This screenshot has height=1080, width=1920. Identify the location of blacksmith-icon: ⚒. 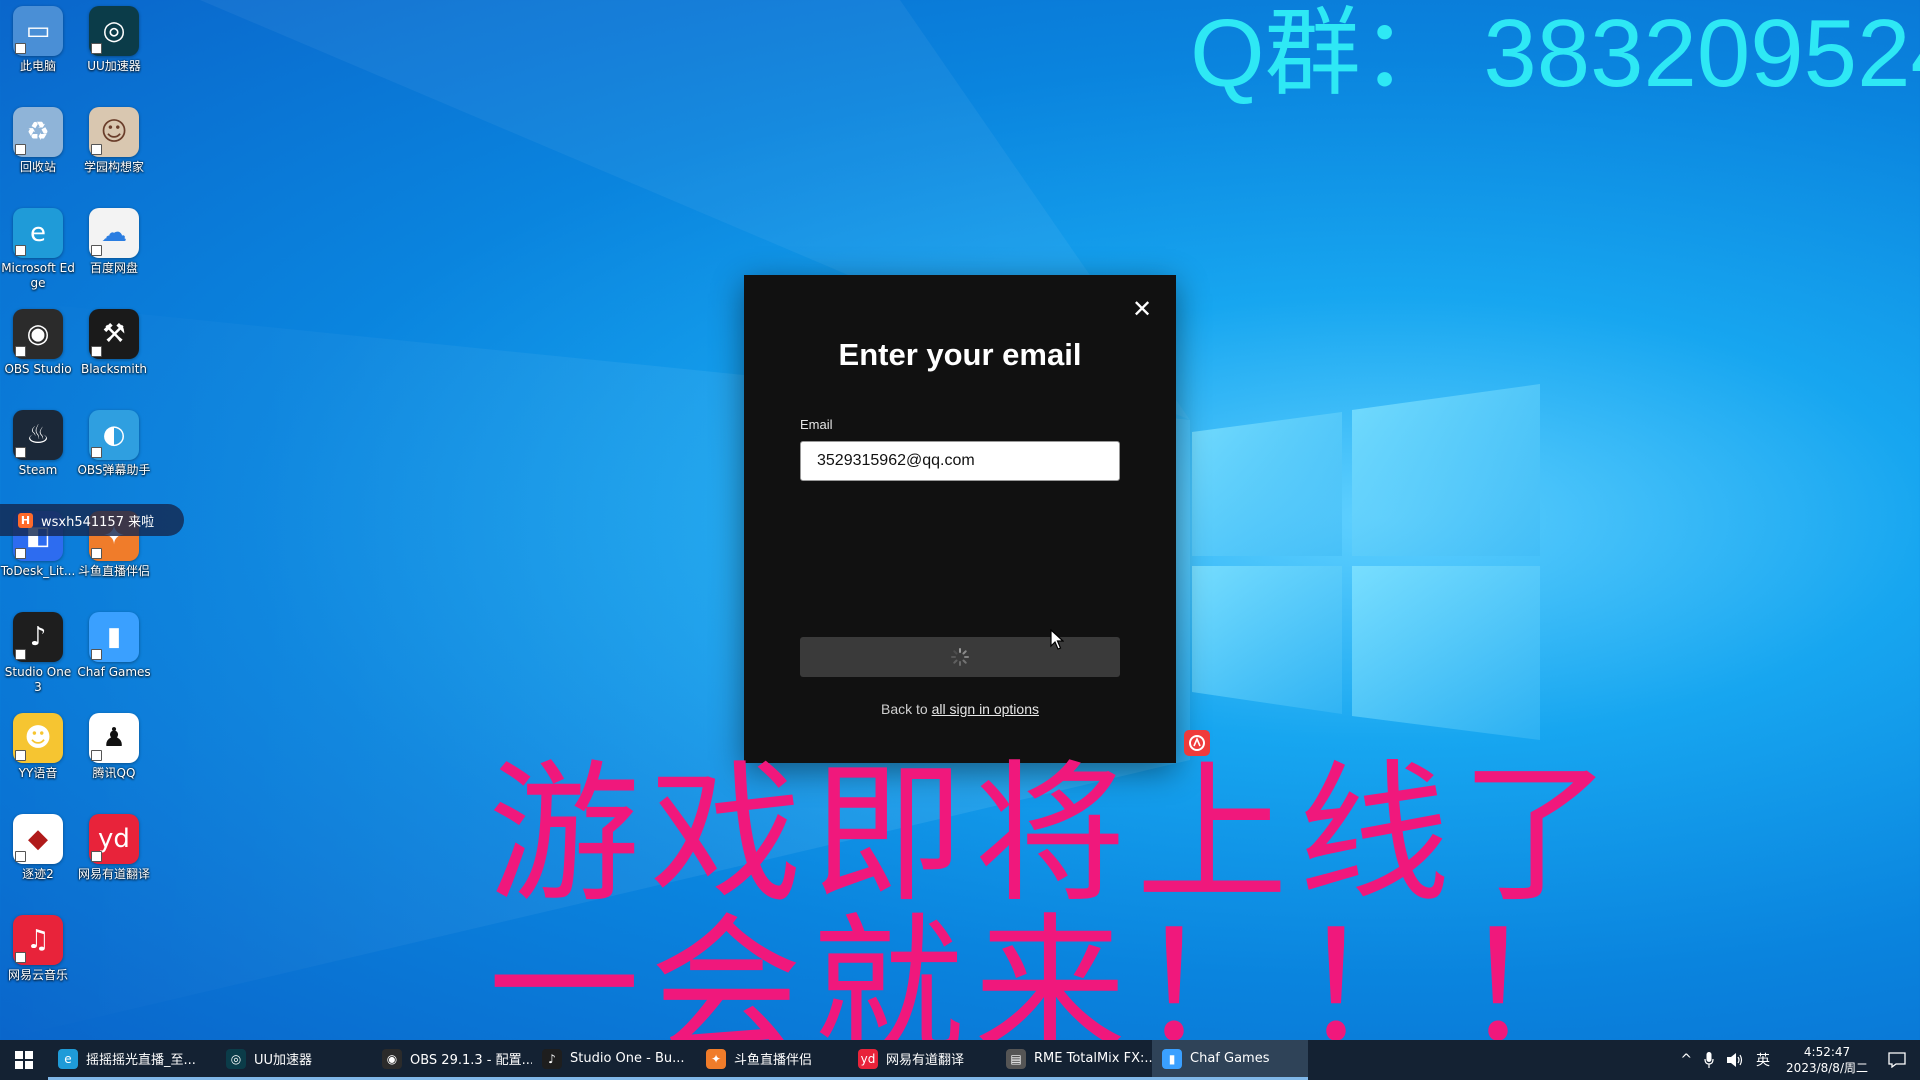
(114, 334).